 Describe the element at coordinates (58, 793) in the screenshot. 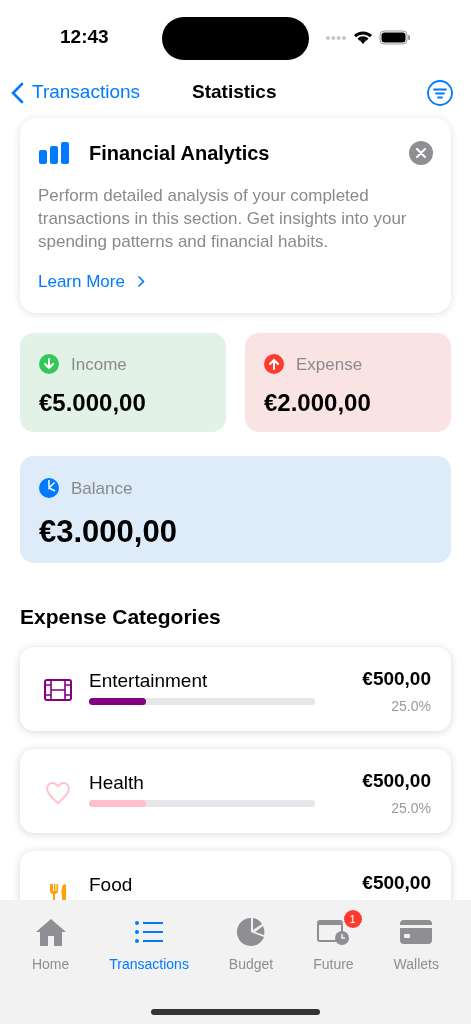

I see `heart-icon` at that location.